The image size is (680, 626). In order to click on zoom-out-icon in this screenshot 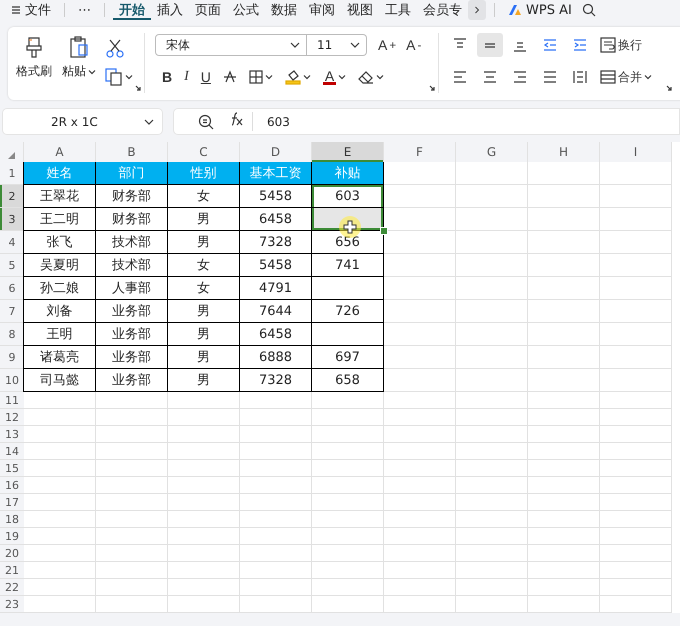, I will do `click(206, 122)`.